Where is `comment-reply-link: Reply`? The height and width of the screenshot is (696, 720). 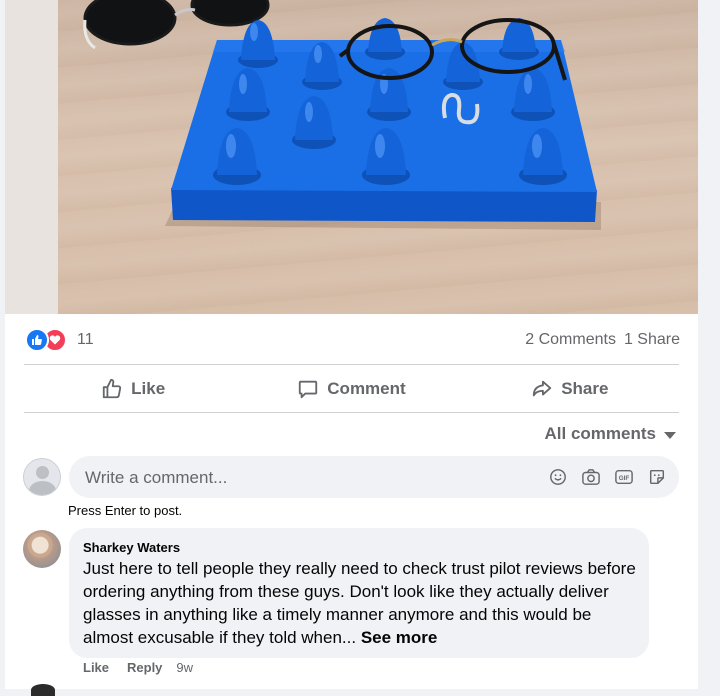
comment-reply-link: Reply is located at coordinates (144, 667).